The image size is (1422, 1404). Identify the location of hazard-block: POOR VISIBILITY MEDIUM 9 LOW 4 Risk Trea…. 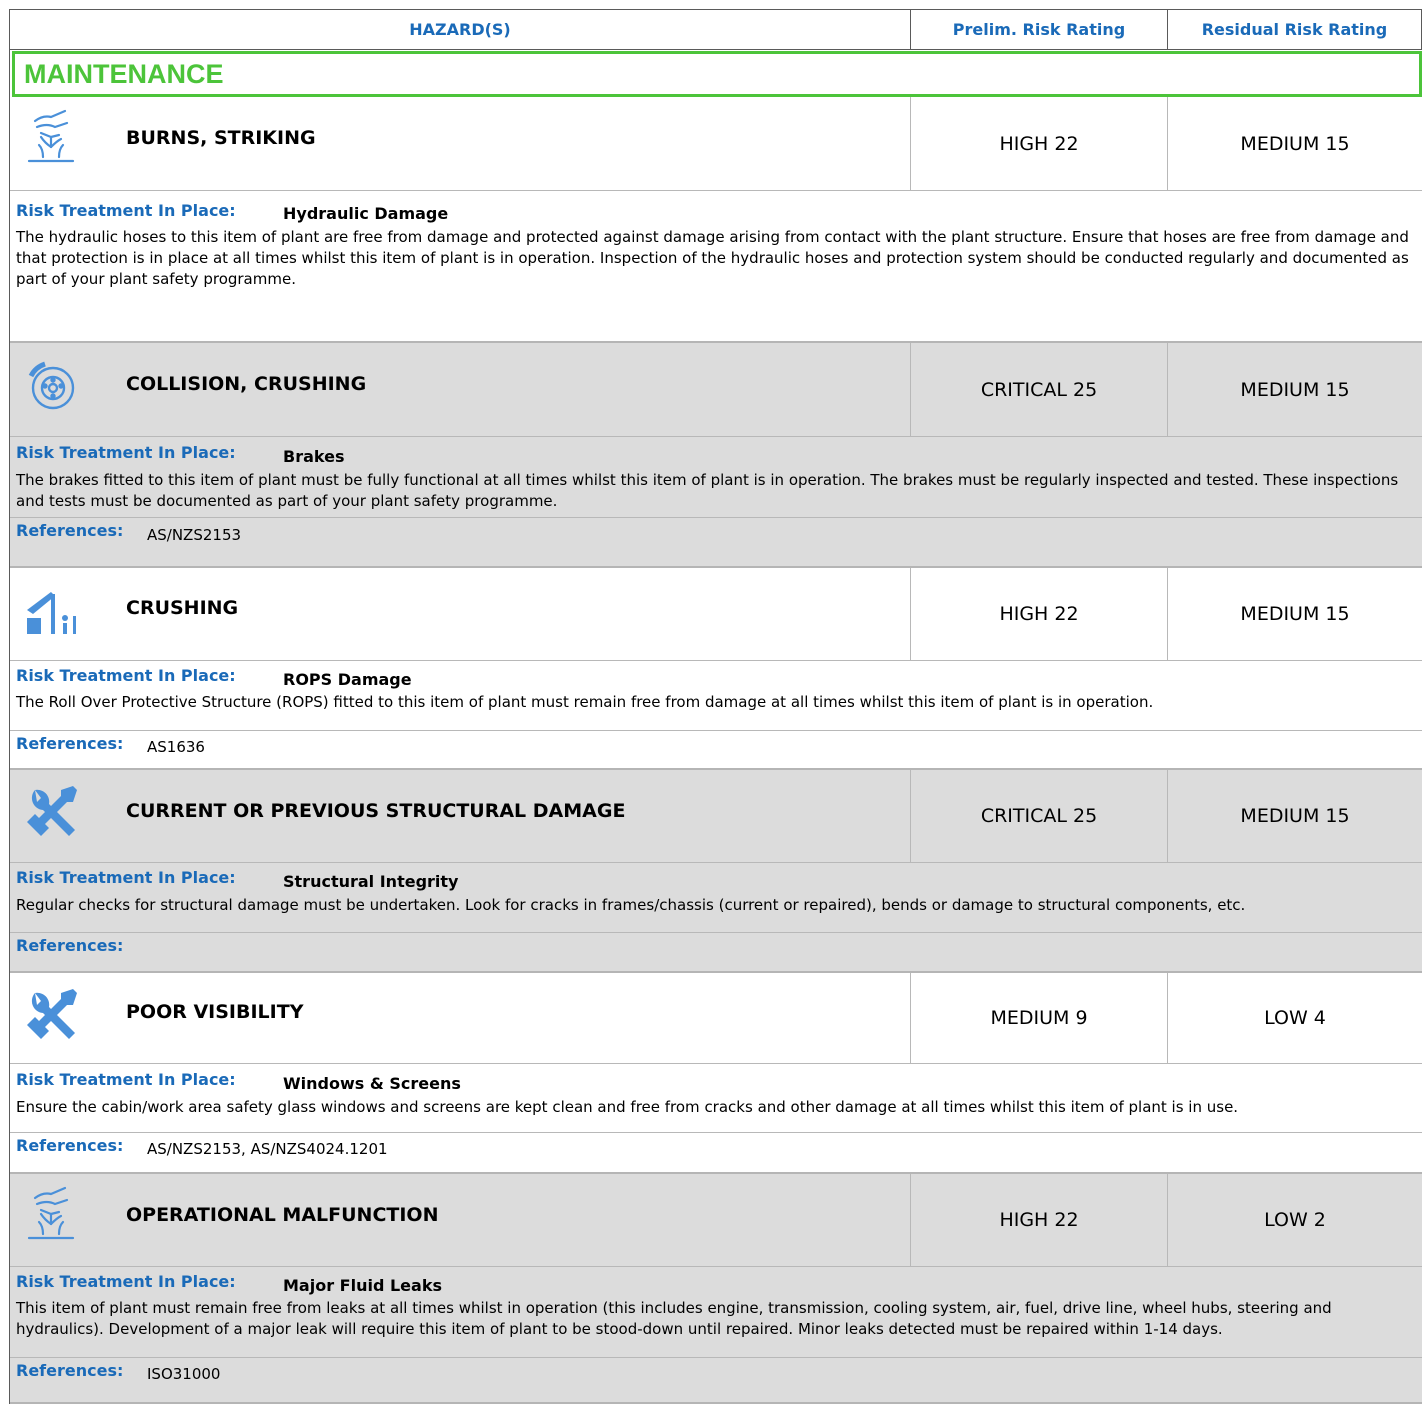
(716, 1073).